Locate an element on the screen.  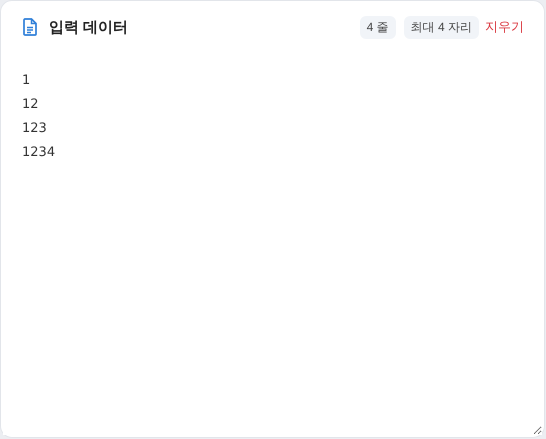
document-icon is located at coordinates (30, 27).